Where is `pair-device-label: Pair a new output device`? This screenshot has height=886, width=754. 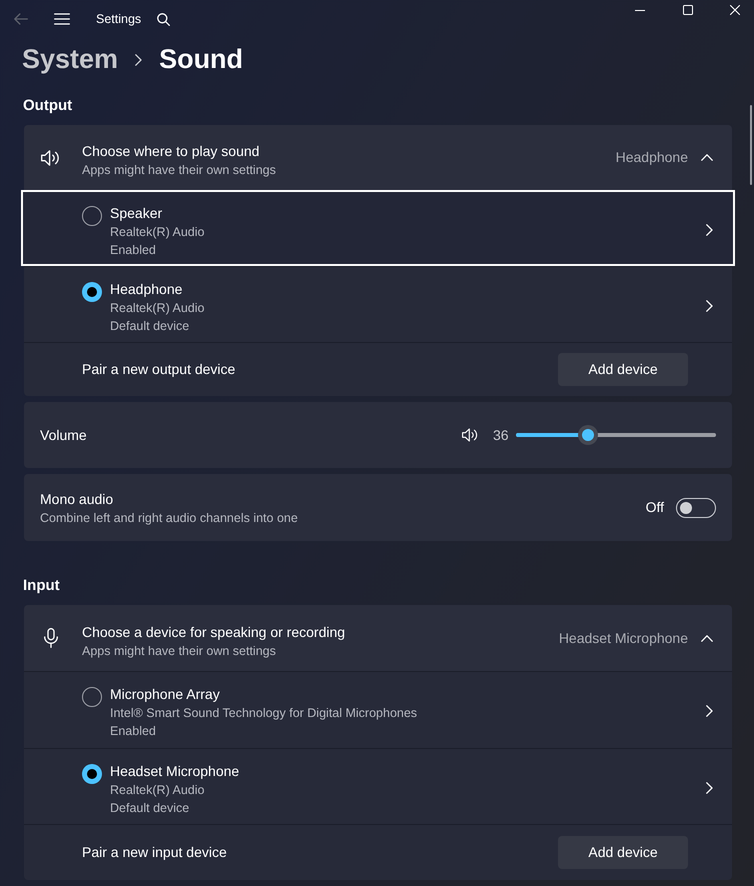
pair-device-label: Pair a new output device is located at coordinates (159, 369).